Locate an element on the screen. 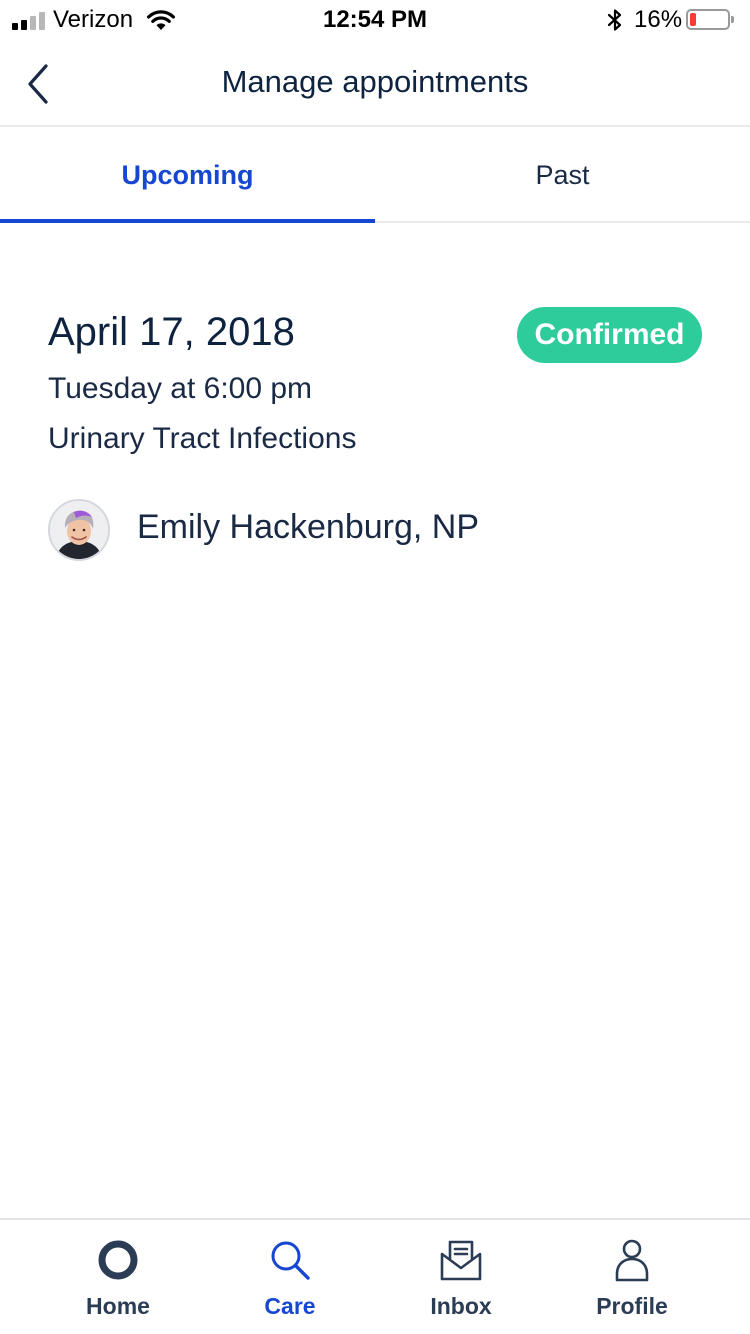 This screenshot has height=1334, width=750. person-icon is located at coordinates (632, 1260).